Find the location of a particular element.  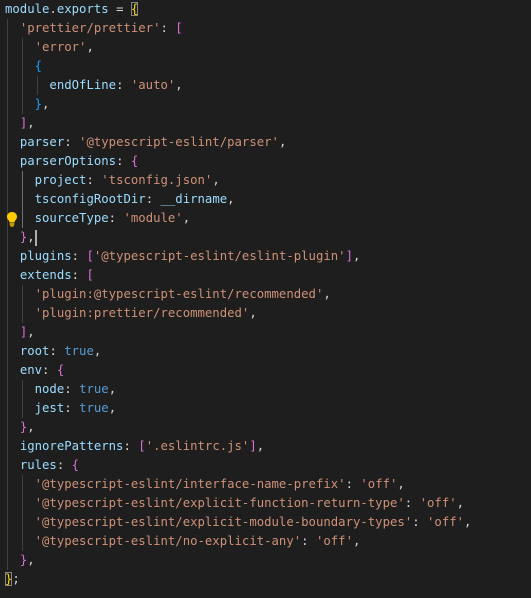

code-line: }; is located at coordinates (12, 579).